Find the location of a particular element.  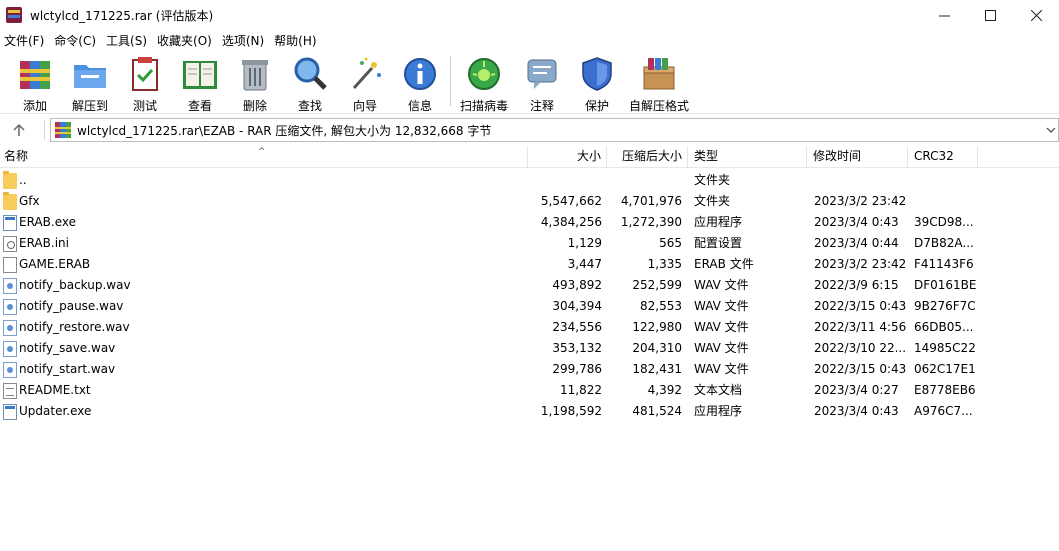

delete-button: 删除 is located at coordinates (255, 82).